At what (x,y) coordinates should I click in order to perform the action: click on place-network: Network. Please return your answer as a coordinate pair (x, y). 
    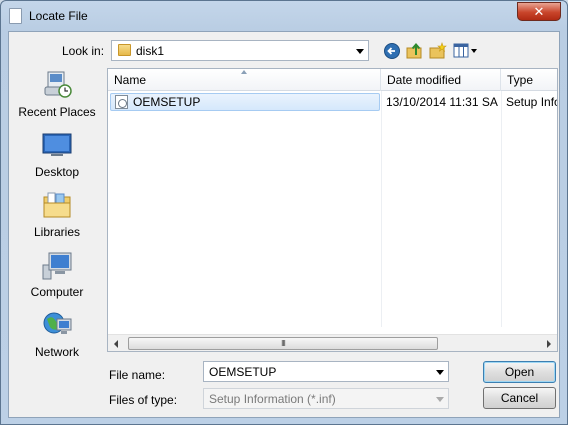
    Looking at the image, I should click on (57, 338).